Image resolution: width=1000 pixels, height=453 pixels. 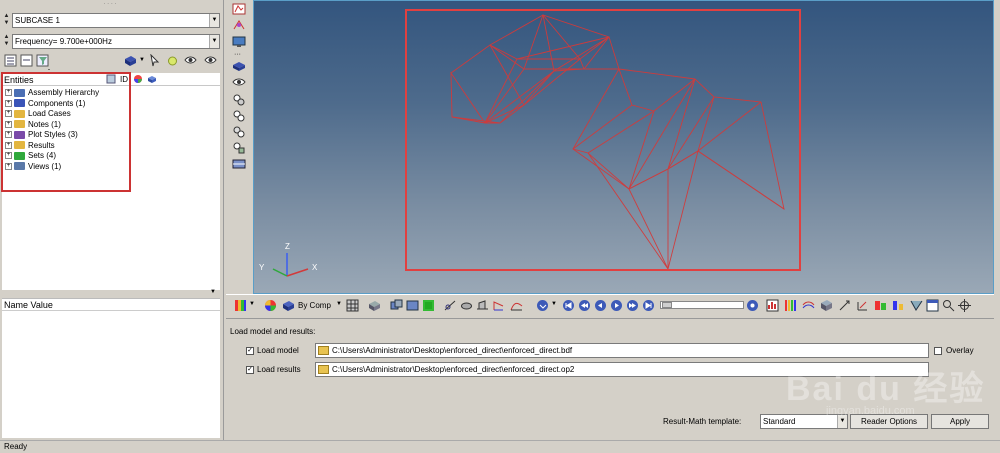 What do you see at coordinates (138, 79) in the screenshot?
I see `color-column-icon` at bounding box center [138, 79].